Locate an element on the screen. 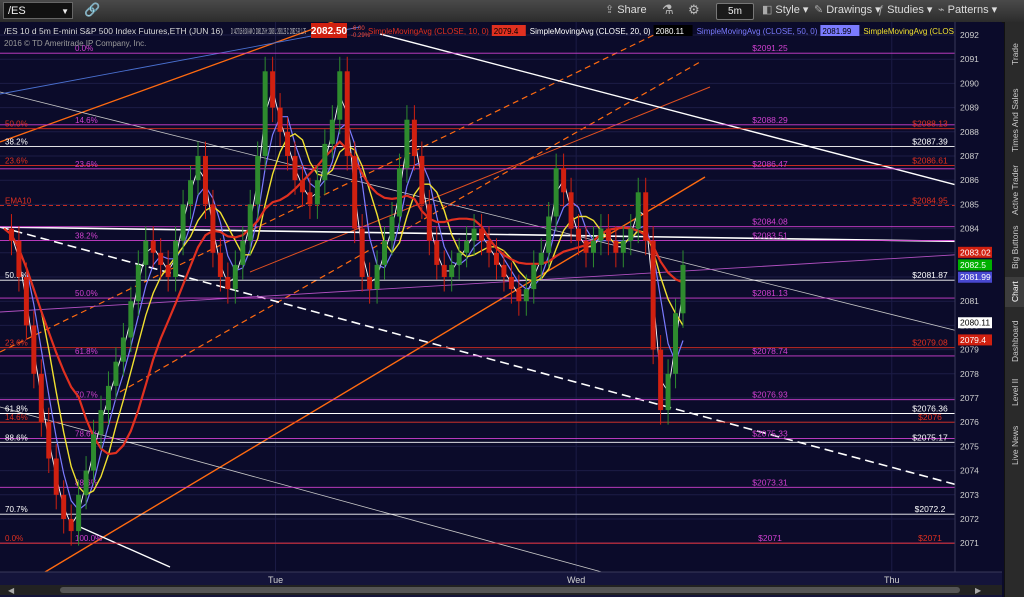 The height and width of the screenshot is (597, 1024). side-tab-active-trader: Active Trader is located at coordinates (1014, 189).